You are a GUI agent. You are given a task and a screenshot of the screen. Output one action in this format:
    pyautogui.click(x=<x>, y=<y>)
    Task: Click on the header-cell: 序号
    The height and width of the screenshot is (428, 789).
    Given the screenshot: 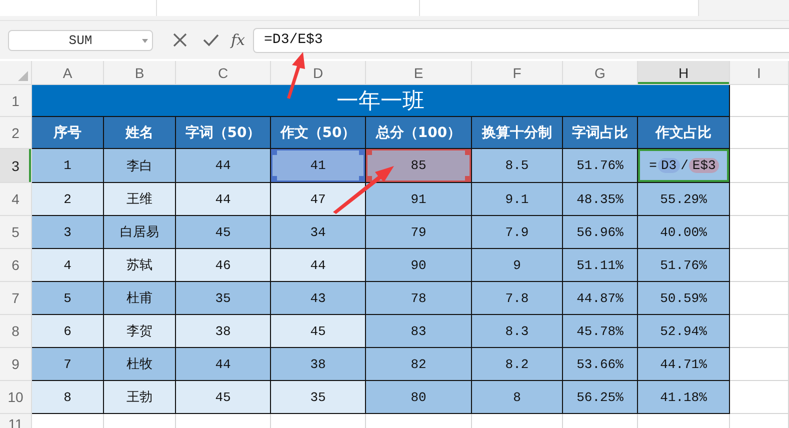 What is the action you would take?
    pyautogui.click(x=68, y=133)
    